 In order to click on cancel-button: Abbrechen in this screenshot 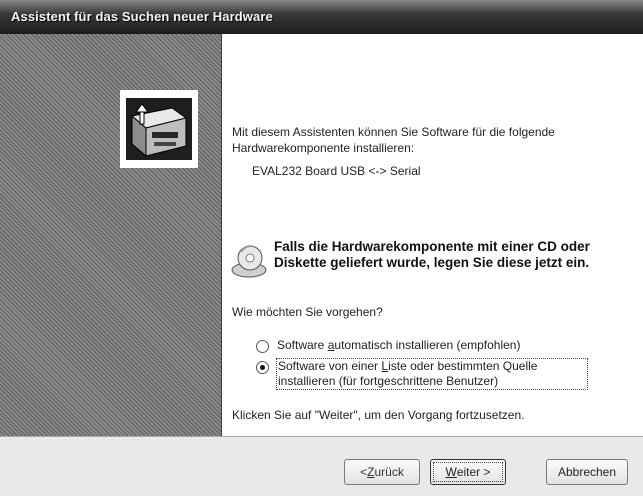, I will do `click(587, 472)`.